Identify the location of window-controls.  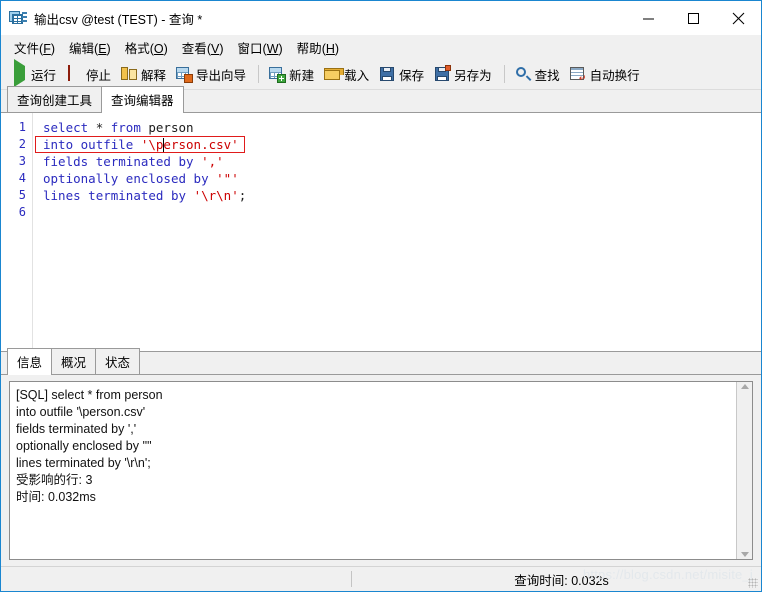
(693, 18).